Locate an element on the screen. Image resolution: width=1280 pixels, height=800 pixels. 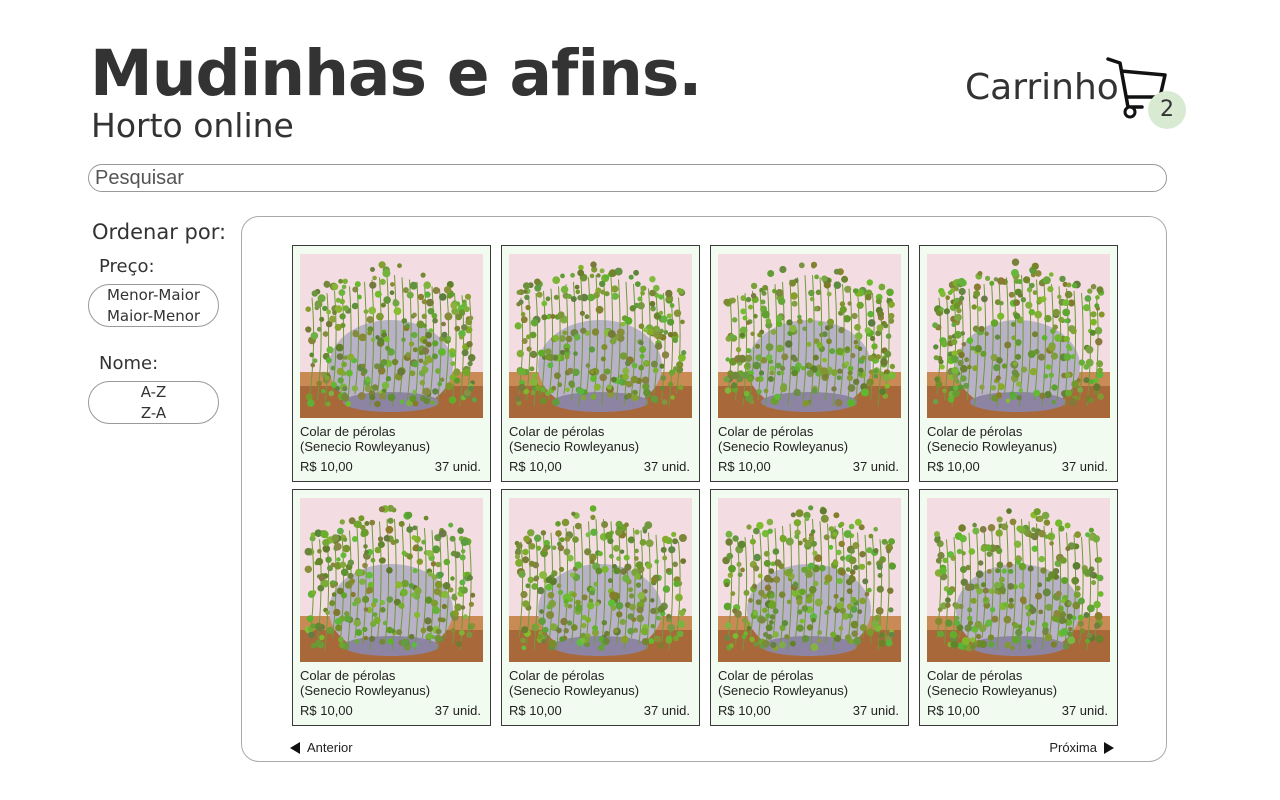
sort-price-options: Menor-Maior Maior-Menor is located at coordinates (153, 305).